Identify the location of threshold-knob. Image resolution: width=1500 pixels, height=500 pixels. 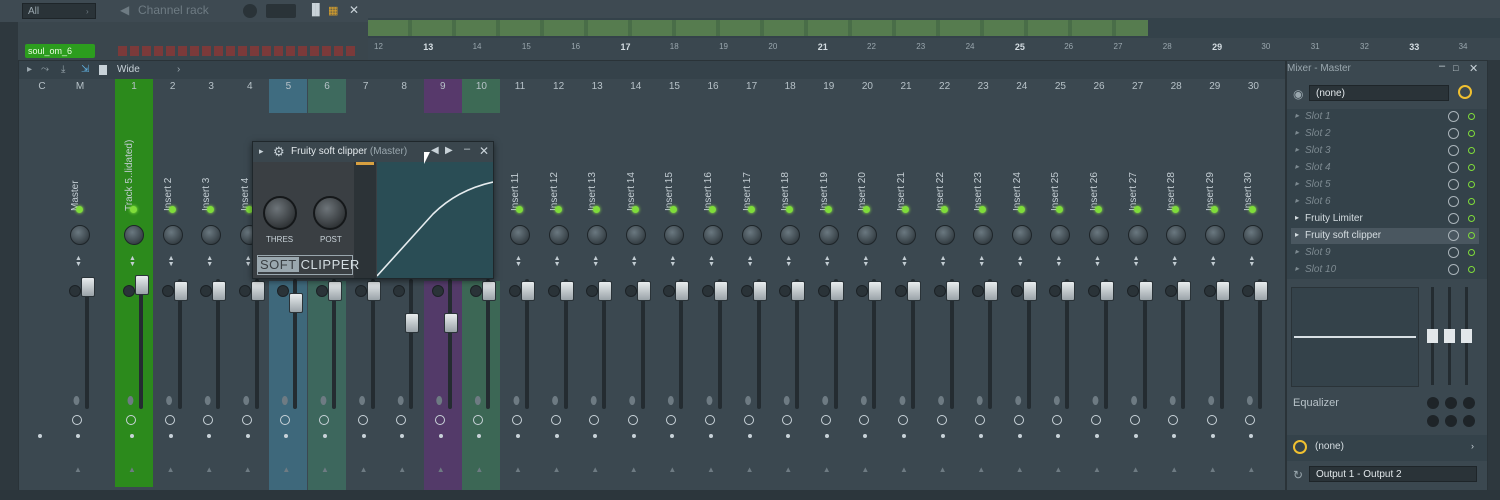
(280, 213).